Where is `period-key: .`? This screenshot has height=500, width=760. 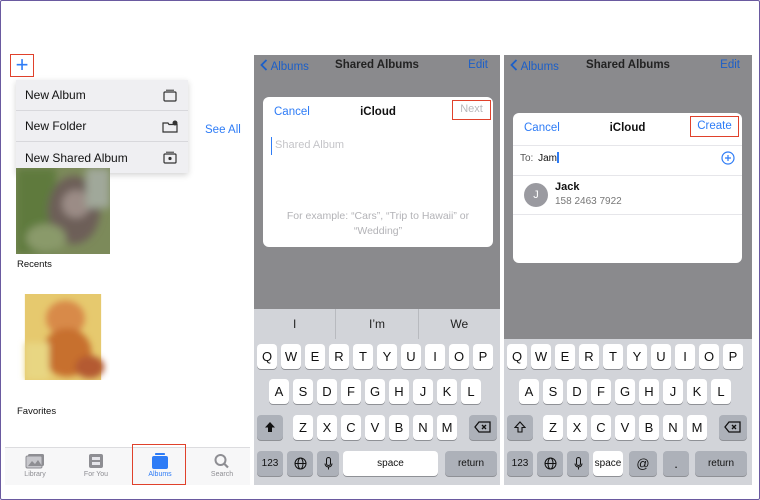
period-key: . is located at coordinates (676, 463).